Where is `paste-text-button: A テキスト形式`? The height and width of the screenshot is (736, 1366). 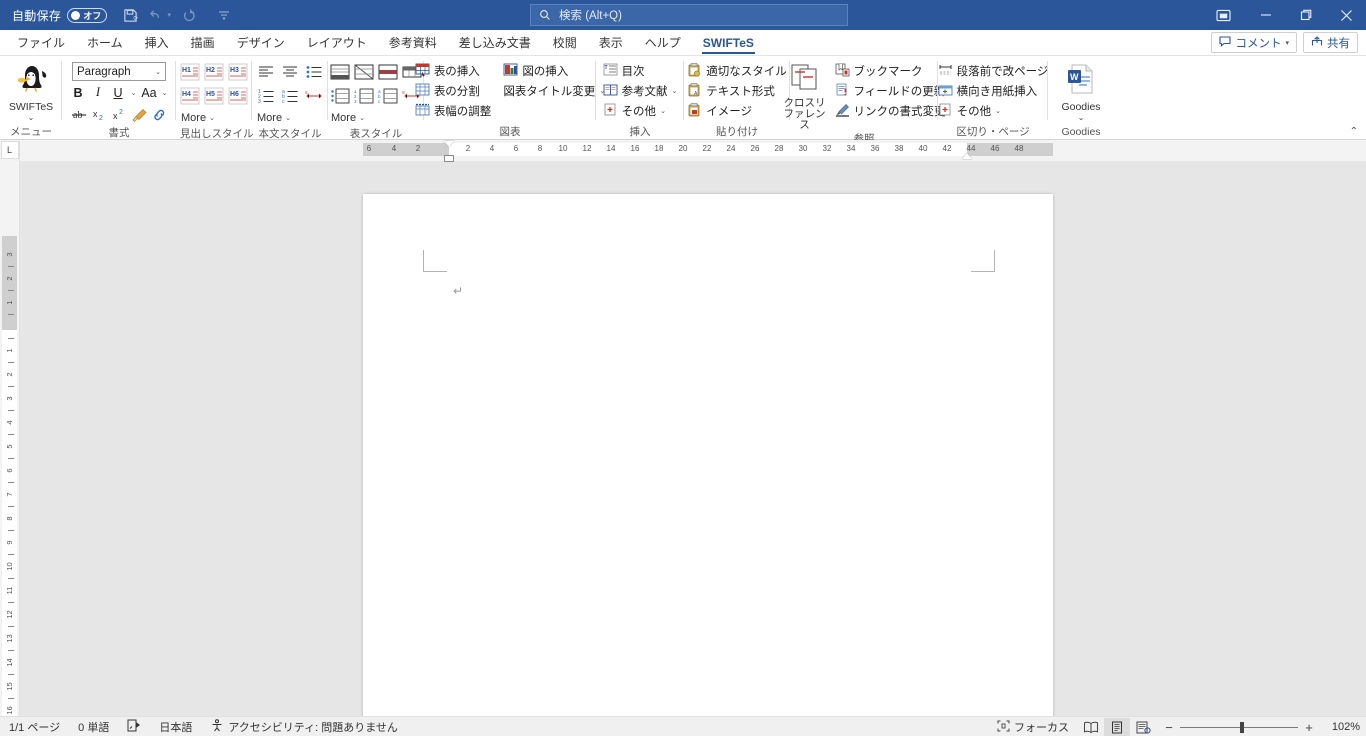
paste-text-button: A テキスト形式 is located at coordinates (737, 91).